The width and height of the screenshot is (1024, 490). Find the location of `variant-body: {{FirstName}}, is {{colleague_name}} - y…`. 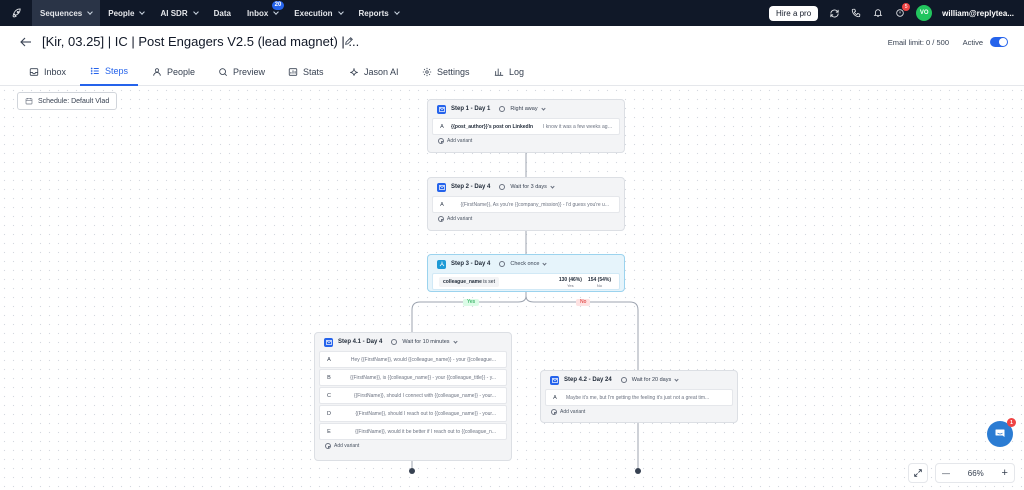

variant-body: {{FirstName}}, is {{colleague_name}} - y… is located at coordinates (423, 377).